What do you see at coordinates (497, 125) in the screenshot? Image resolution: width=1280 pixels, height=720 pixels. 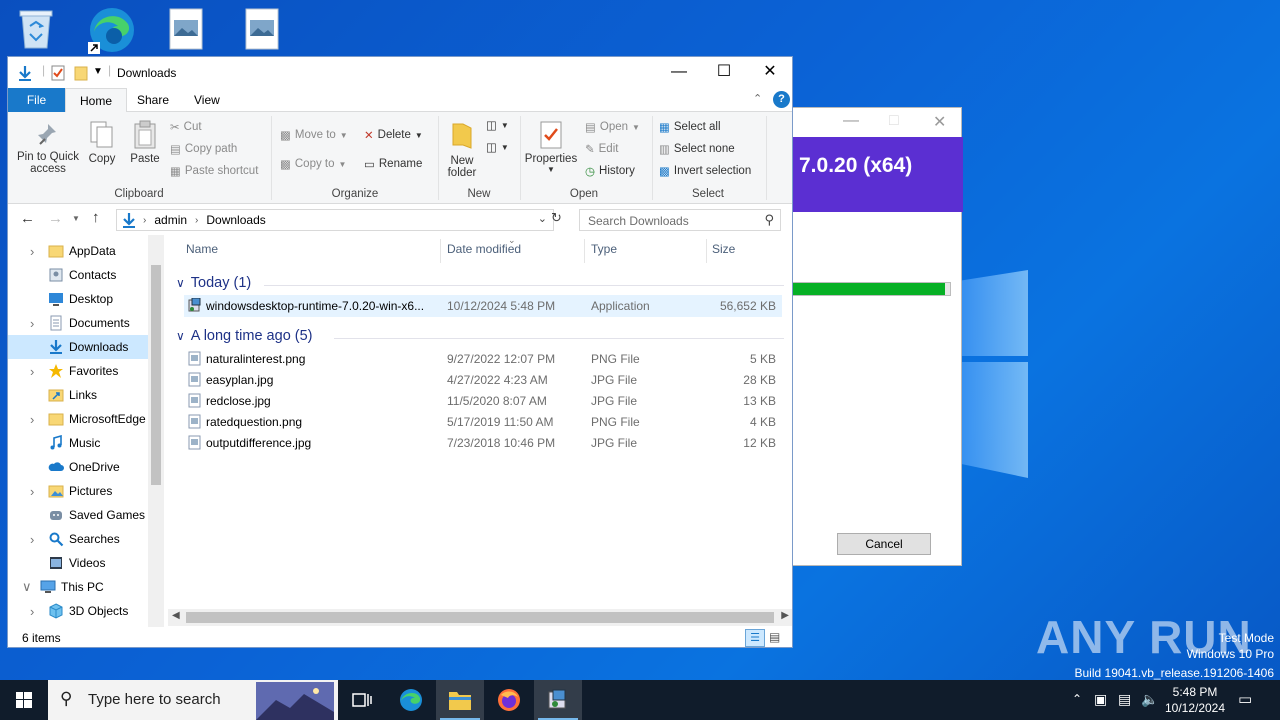 I see `new-item-button: ◫ ▼` at bounding box center [497, 125].